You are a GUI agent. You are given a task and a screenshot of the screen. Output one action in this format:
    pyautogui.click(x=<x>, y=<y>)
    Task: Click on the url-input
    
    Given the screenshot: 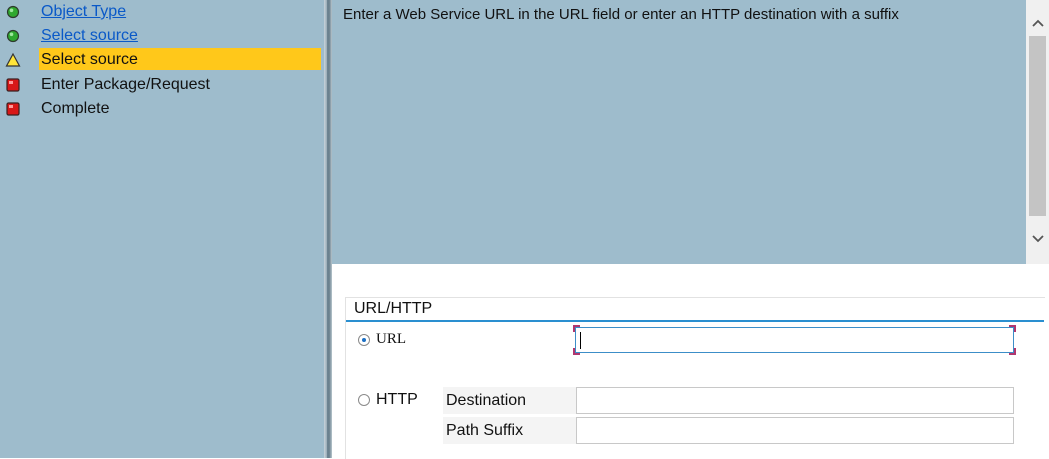 What is the action you would take?
    pyautogui.click(x=794, y=340)
    